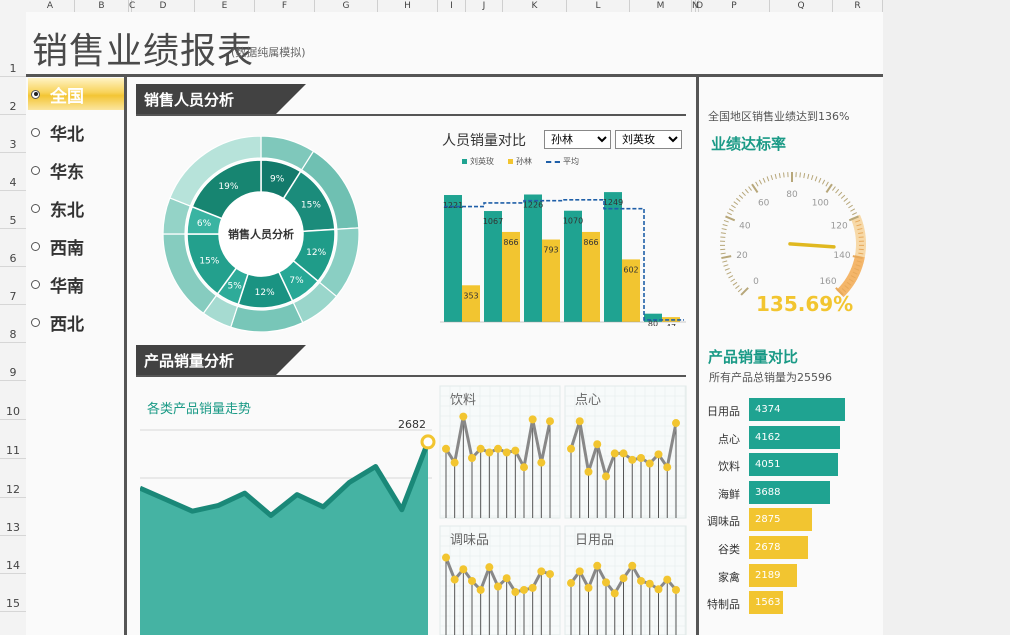 The height and width of the screenshot is (635, 1010). I want to click on row-header: 2, so click(13, 96).